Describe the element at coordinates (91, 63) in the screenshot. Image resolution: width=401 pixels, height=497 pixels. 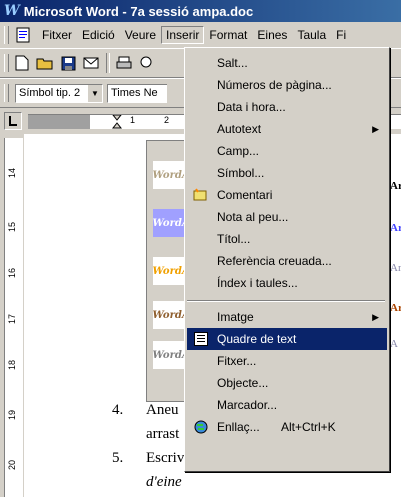
I see `email-icon` at that location.